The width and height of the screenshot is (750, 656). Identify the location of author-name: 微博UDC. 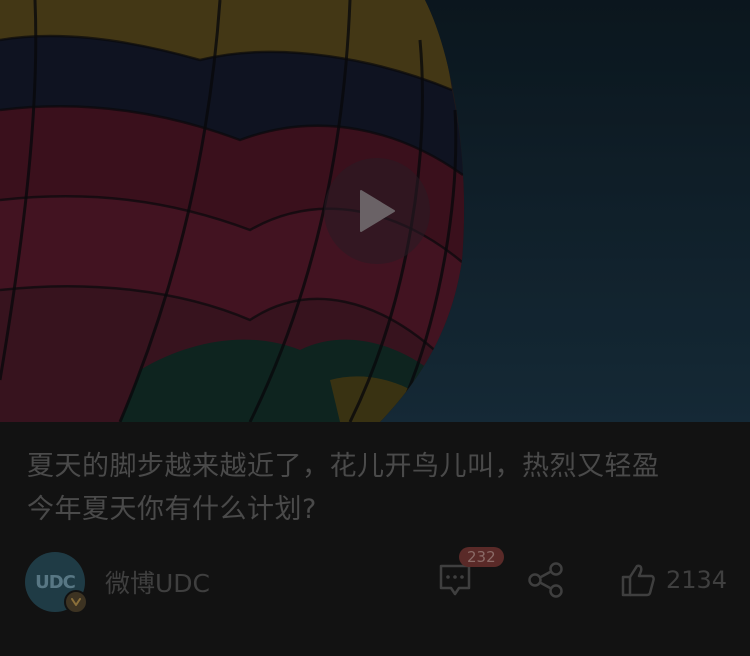
(157, 582).